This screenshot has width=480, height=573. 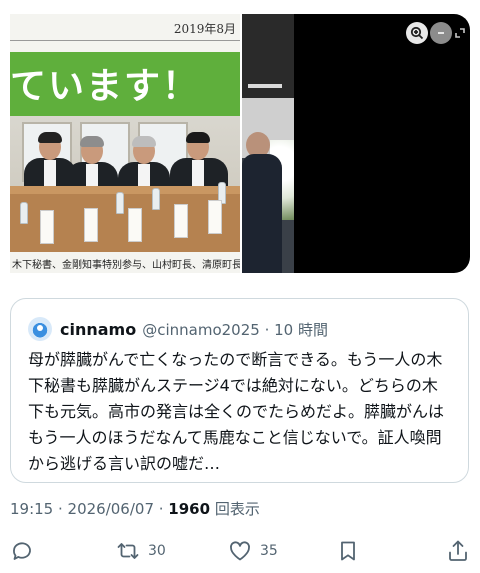 I want to click on video-frame-content, so click(x=268, y=143).